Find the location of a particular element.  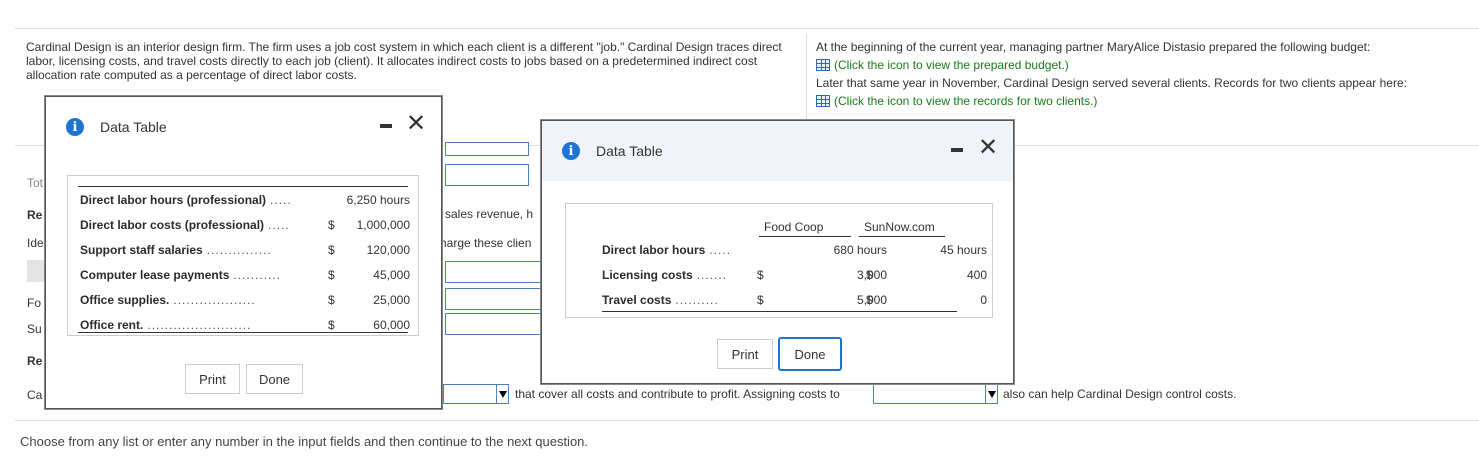

partial-label-fo: Fo is located at coordinates (34, 303).